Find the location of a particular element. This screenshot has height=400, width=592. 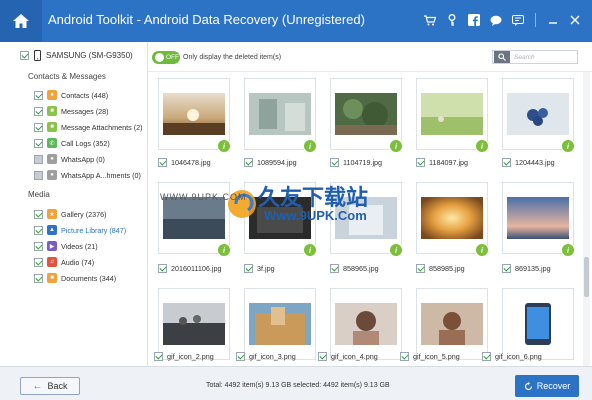

file-label: 858985.jpg is located at coordinates (440, 268).